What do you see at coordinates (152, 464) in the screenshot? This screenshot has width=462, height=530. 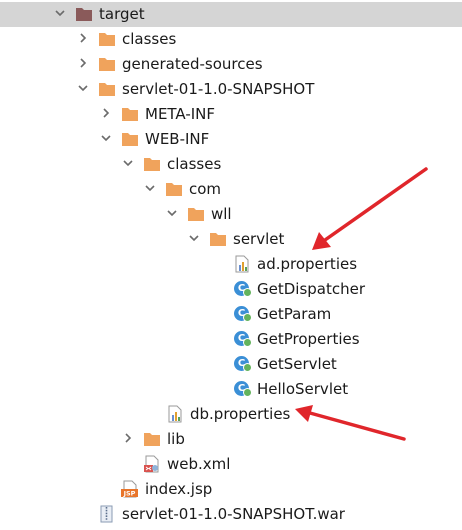 I see `xml-file-icon` at bounding box center [152, 464].